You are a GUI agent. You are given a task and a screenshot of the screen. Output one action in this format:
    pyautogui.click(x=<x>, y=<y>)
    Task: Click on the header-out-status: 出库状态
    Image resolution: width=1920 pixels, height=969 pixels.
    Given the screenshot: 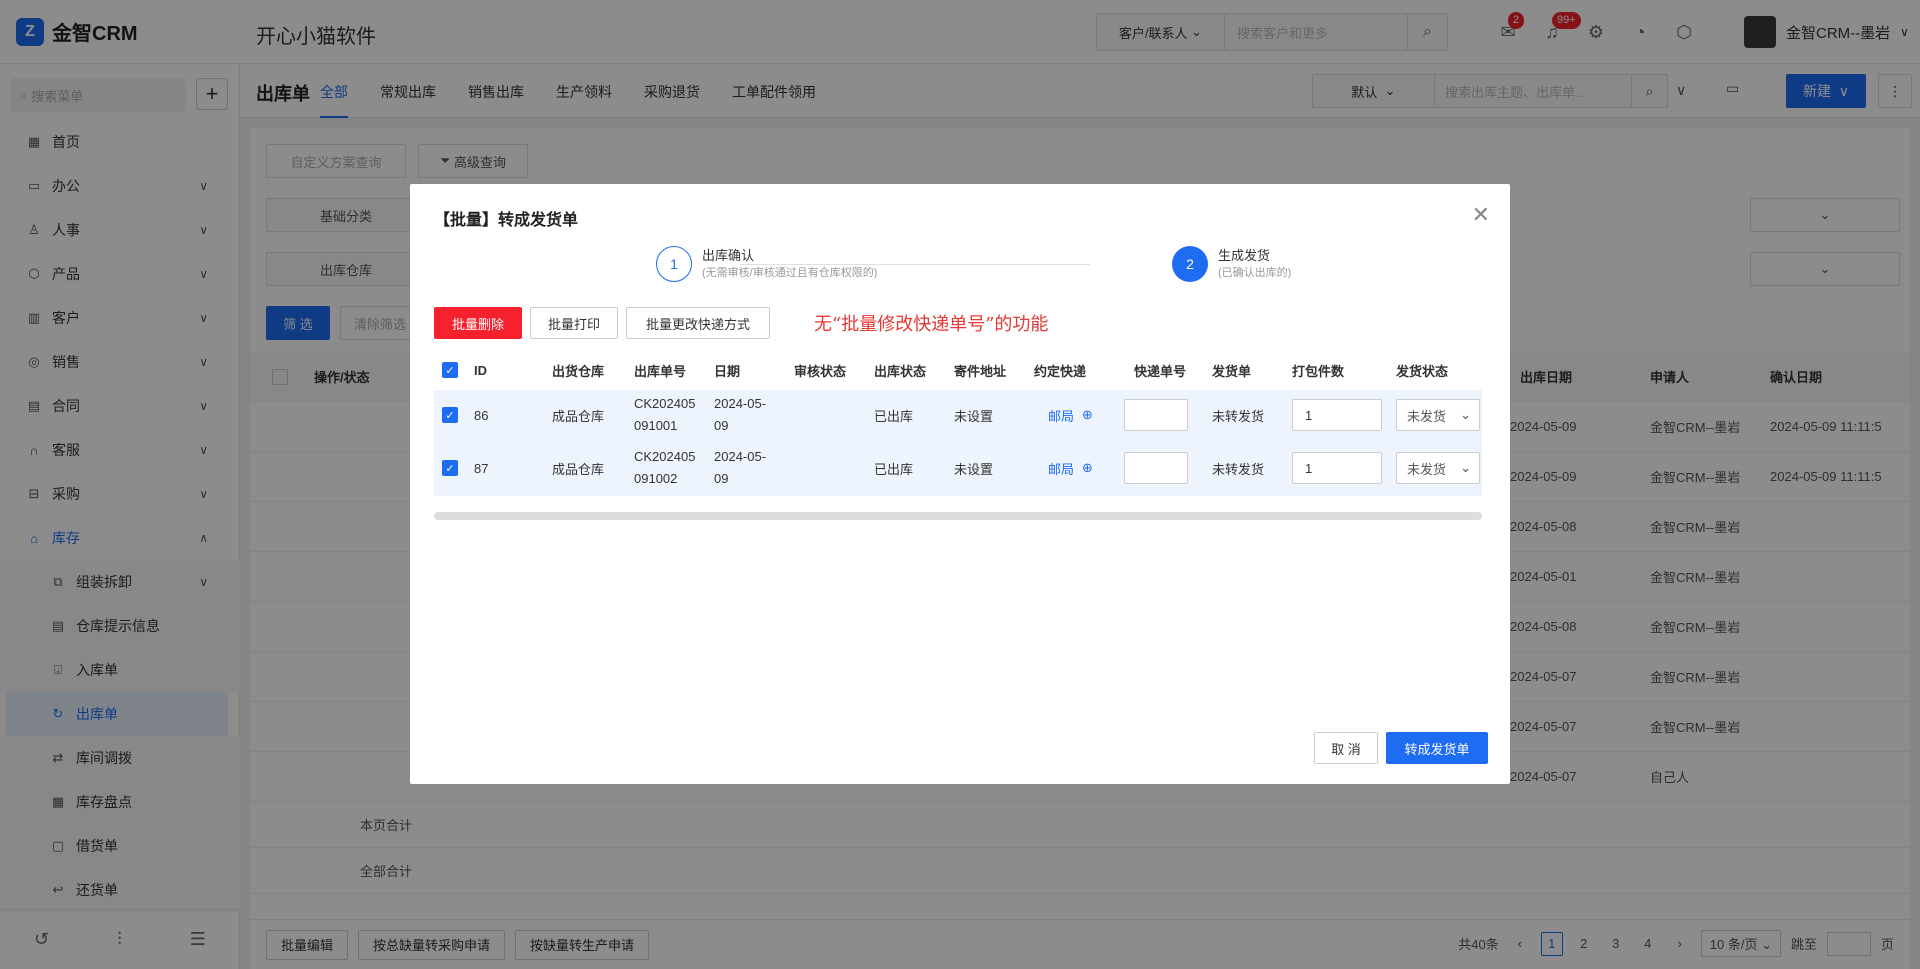 What is the action you would take?
    pyautogui.click(x=900, y=371)
    